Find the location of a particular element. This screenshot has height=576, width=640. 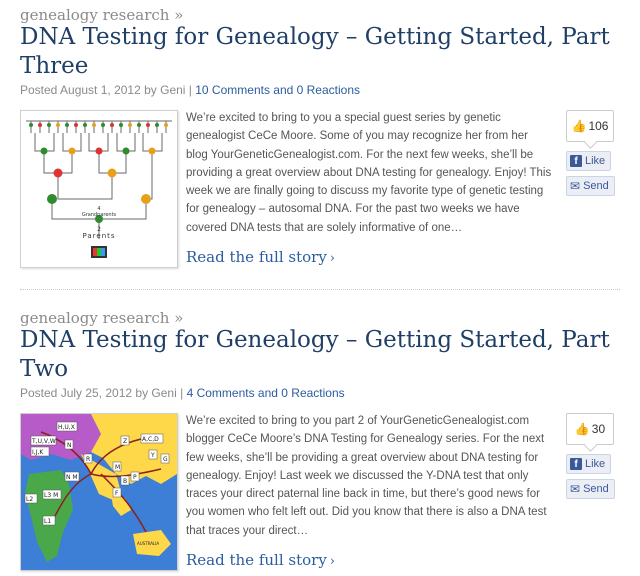

map-label-13: L3 M is located at coordinates (51, 495).